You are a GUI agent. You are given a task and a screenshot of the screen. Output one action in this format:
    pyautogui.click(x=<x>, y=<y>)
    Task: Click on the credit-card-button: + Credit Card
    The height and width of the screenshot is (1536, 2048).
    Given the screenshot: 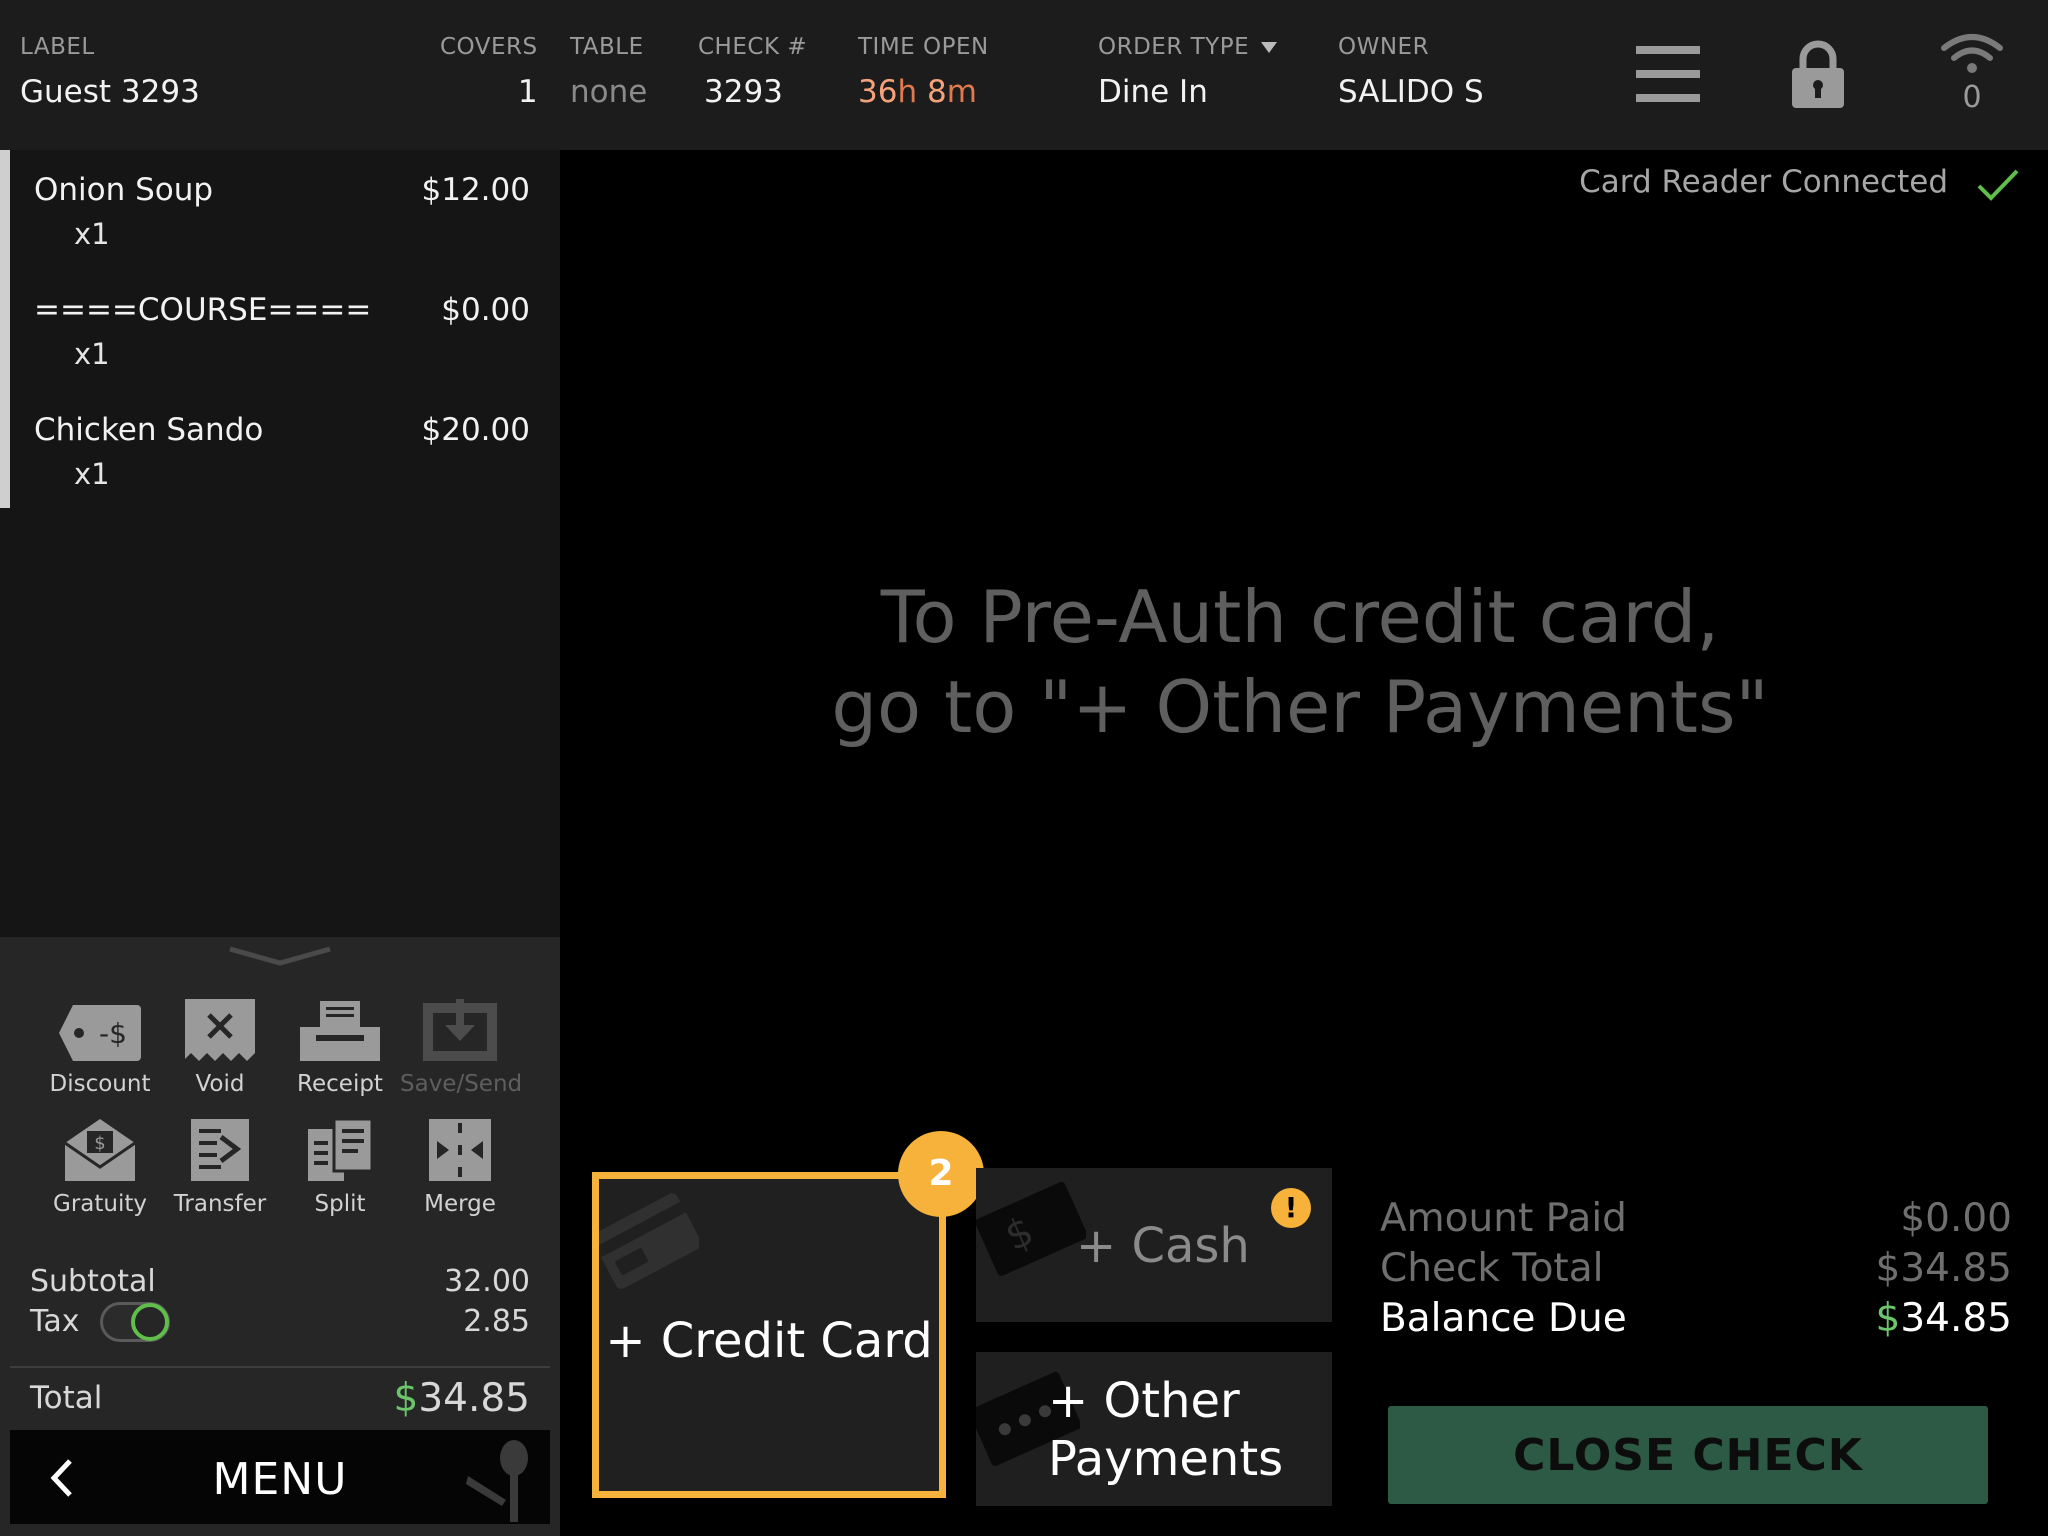 What is the action you would take?
    pyautogui.click(x=769, y=1335)
    